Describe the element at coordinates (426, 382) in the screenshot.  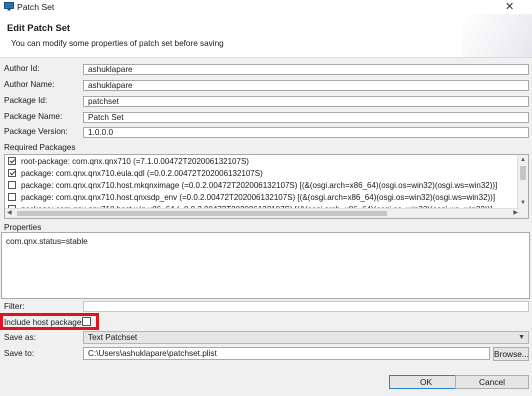
I see `ok-button: OK` at that location.